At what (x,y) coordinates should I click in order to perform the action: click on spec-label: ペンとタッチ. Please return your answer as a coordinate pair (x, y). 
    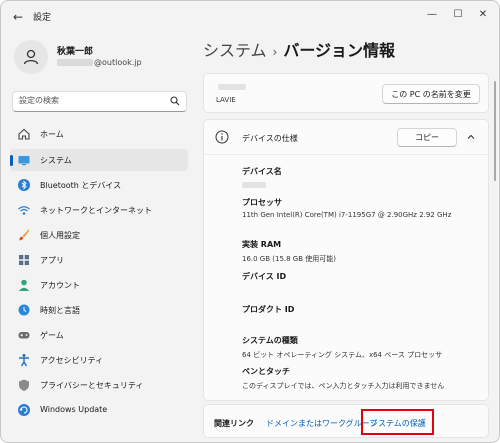
    Looking at the image, I should click on (266, 371).